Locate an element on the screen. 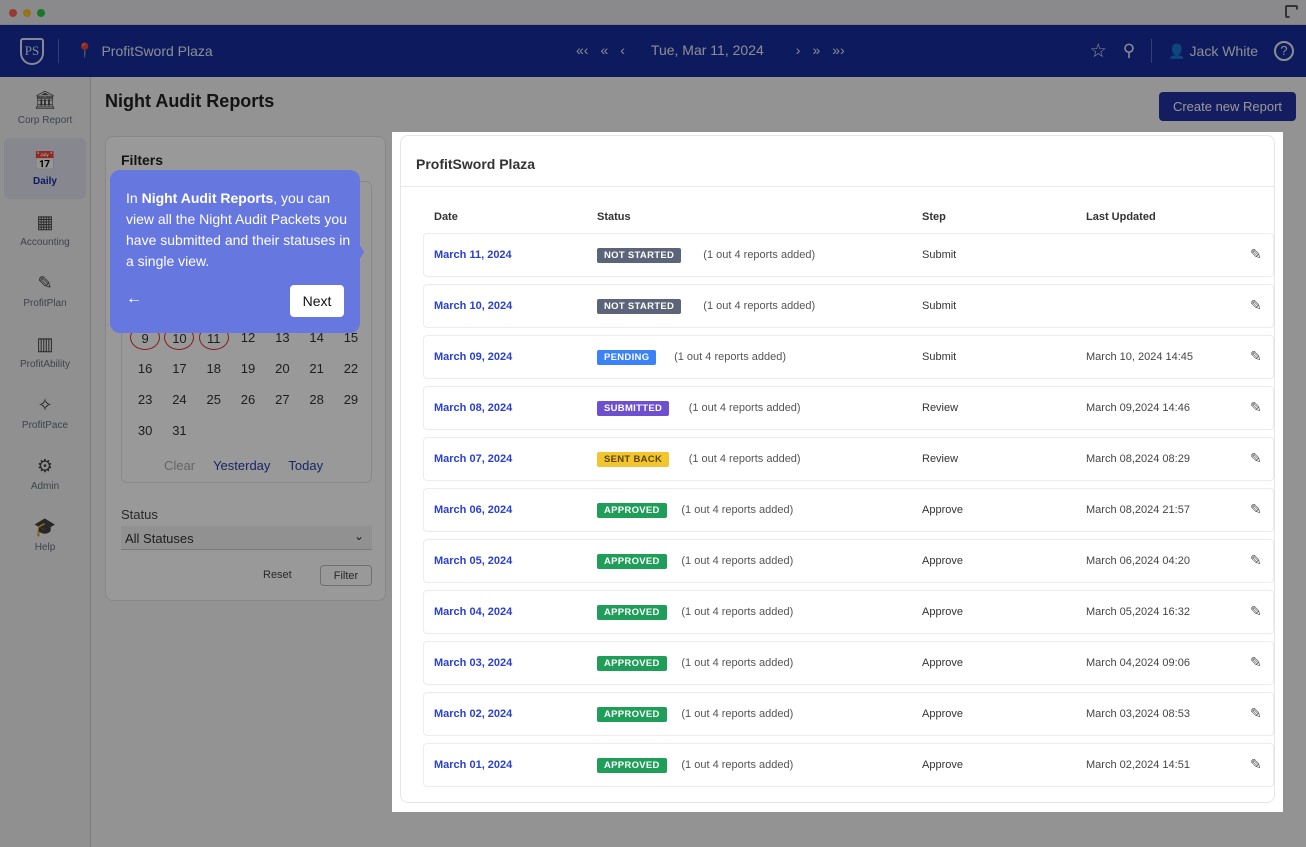  sidebar-item-accounting: ▦ Accounting is located at coordinates (45, 229).